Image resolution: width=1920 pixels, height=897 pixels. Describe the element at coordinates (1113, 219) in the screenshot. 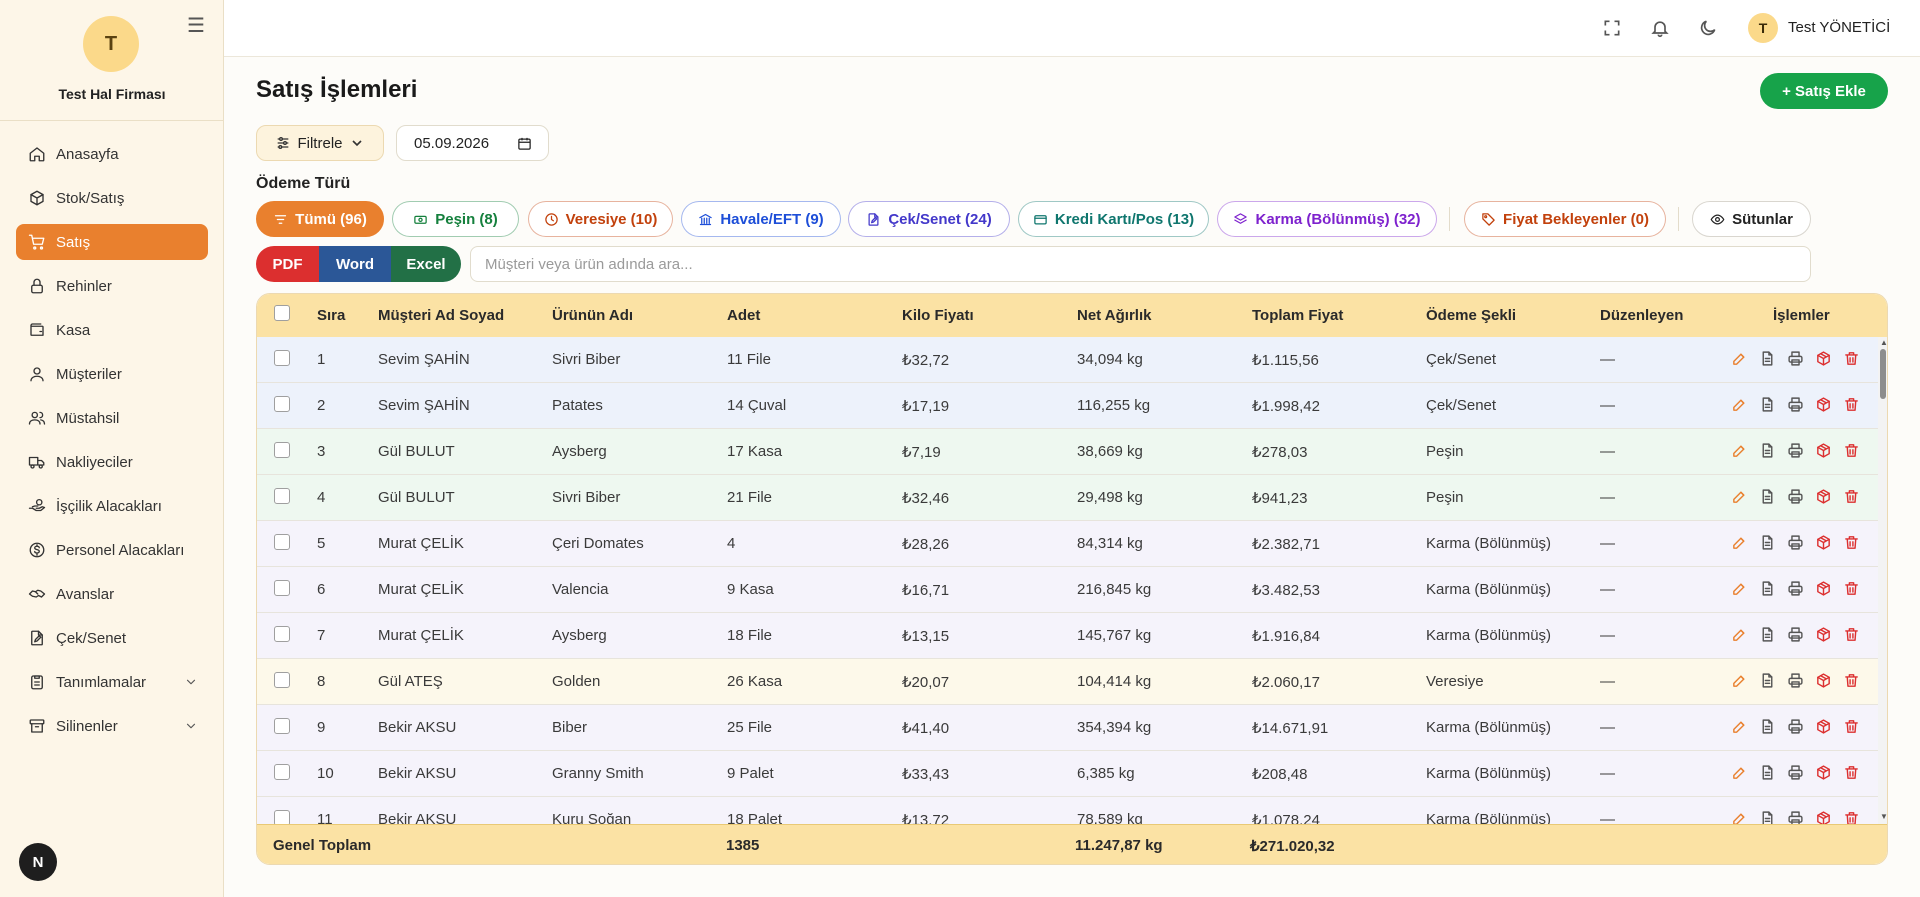

I see `payment-chip-5: Kredi Kartı/Pos (13)` at that location.